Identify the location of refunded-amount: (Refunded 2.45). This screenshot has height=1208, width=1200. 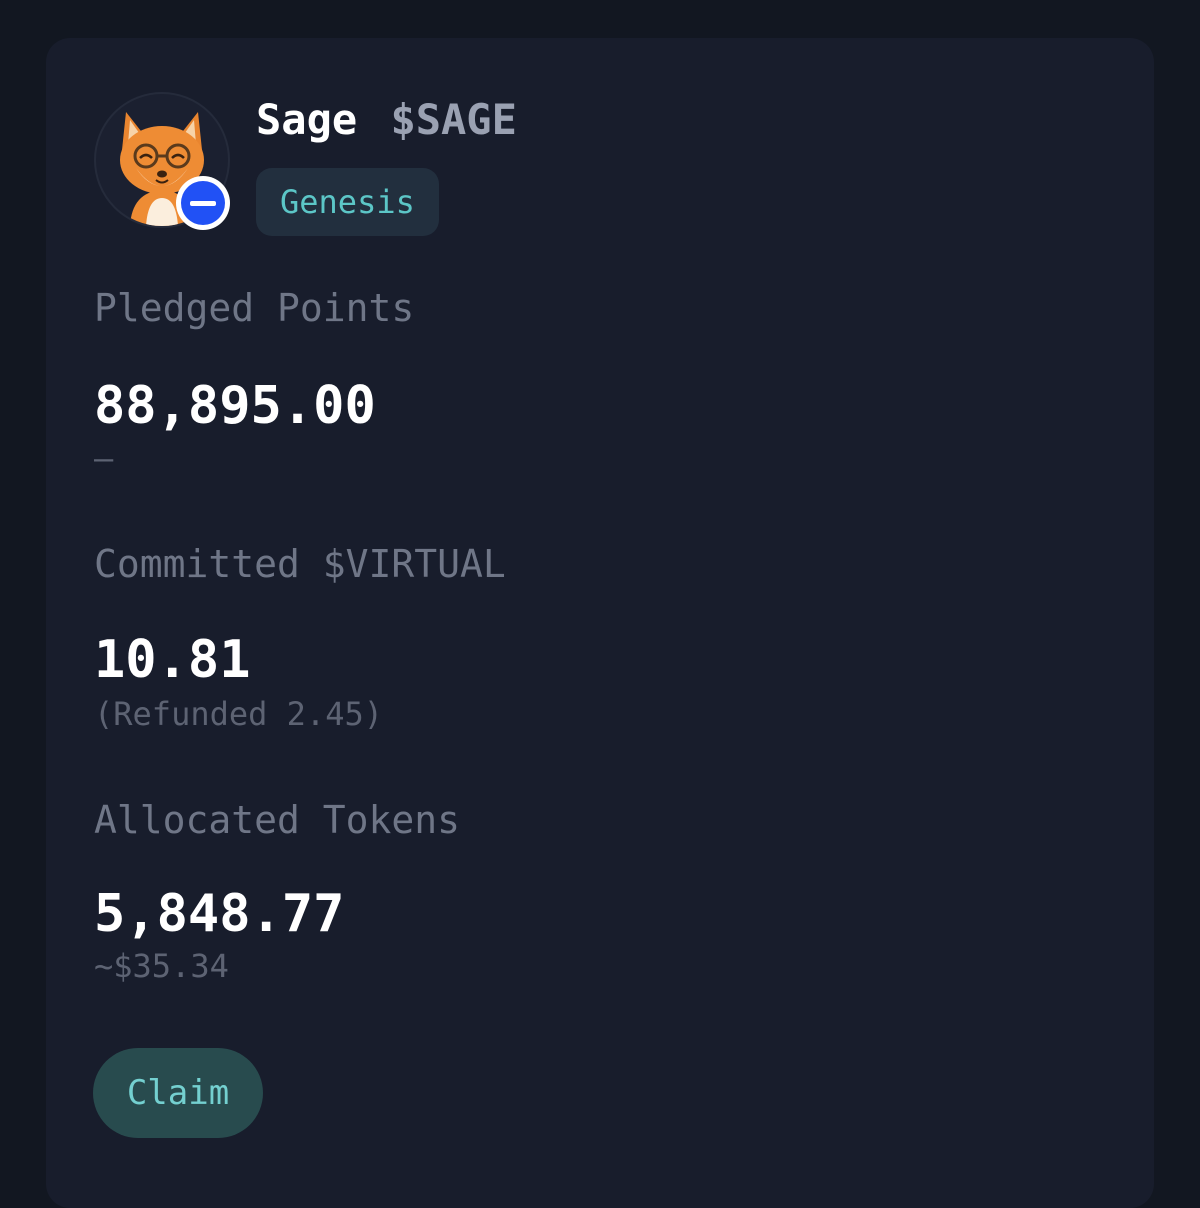
(238, 714).